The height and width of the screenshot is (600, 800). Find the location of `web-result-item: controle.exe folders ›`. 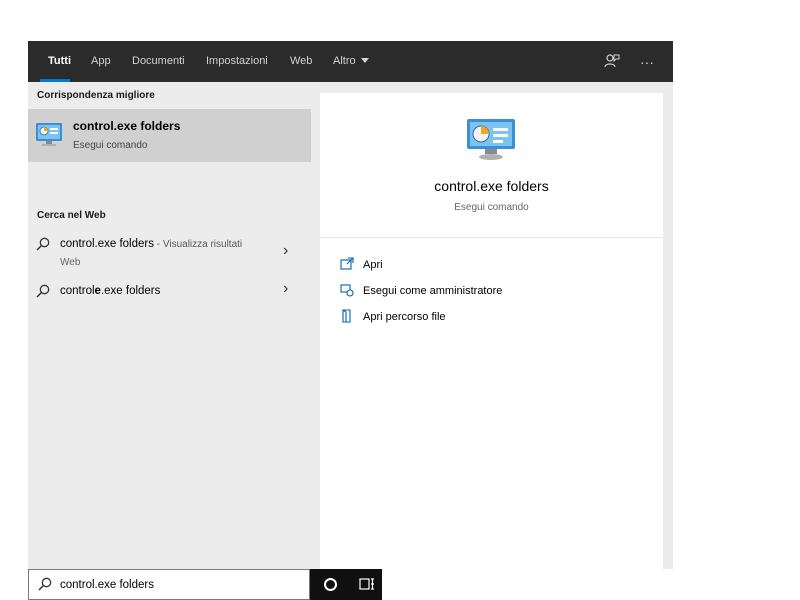

web-result-item: controle.exe folders › is located at coordinates (169, 291).